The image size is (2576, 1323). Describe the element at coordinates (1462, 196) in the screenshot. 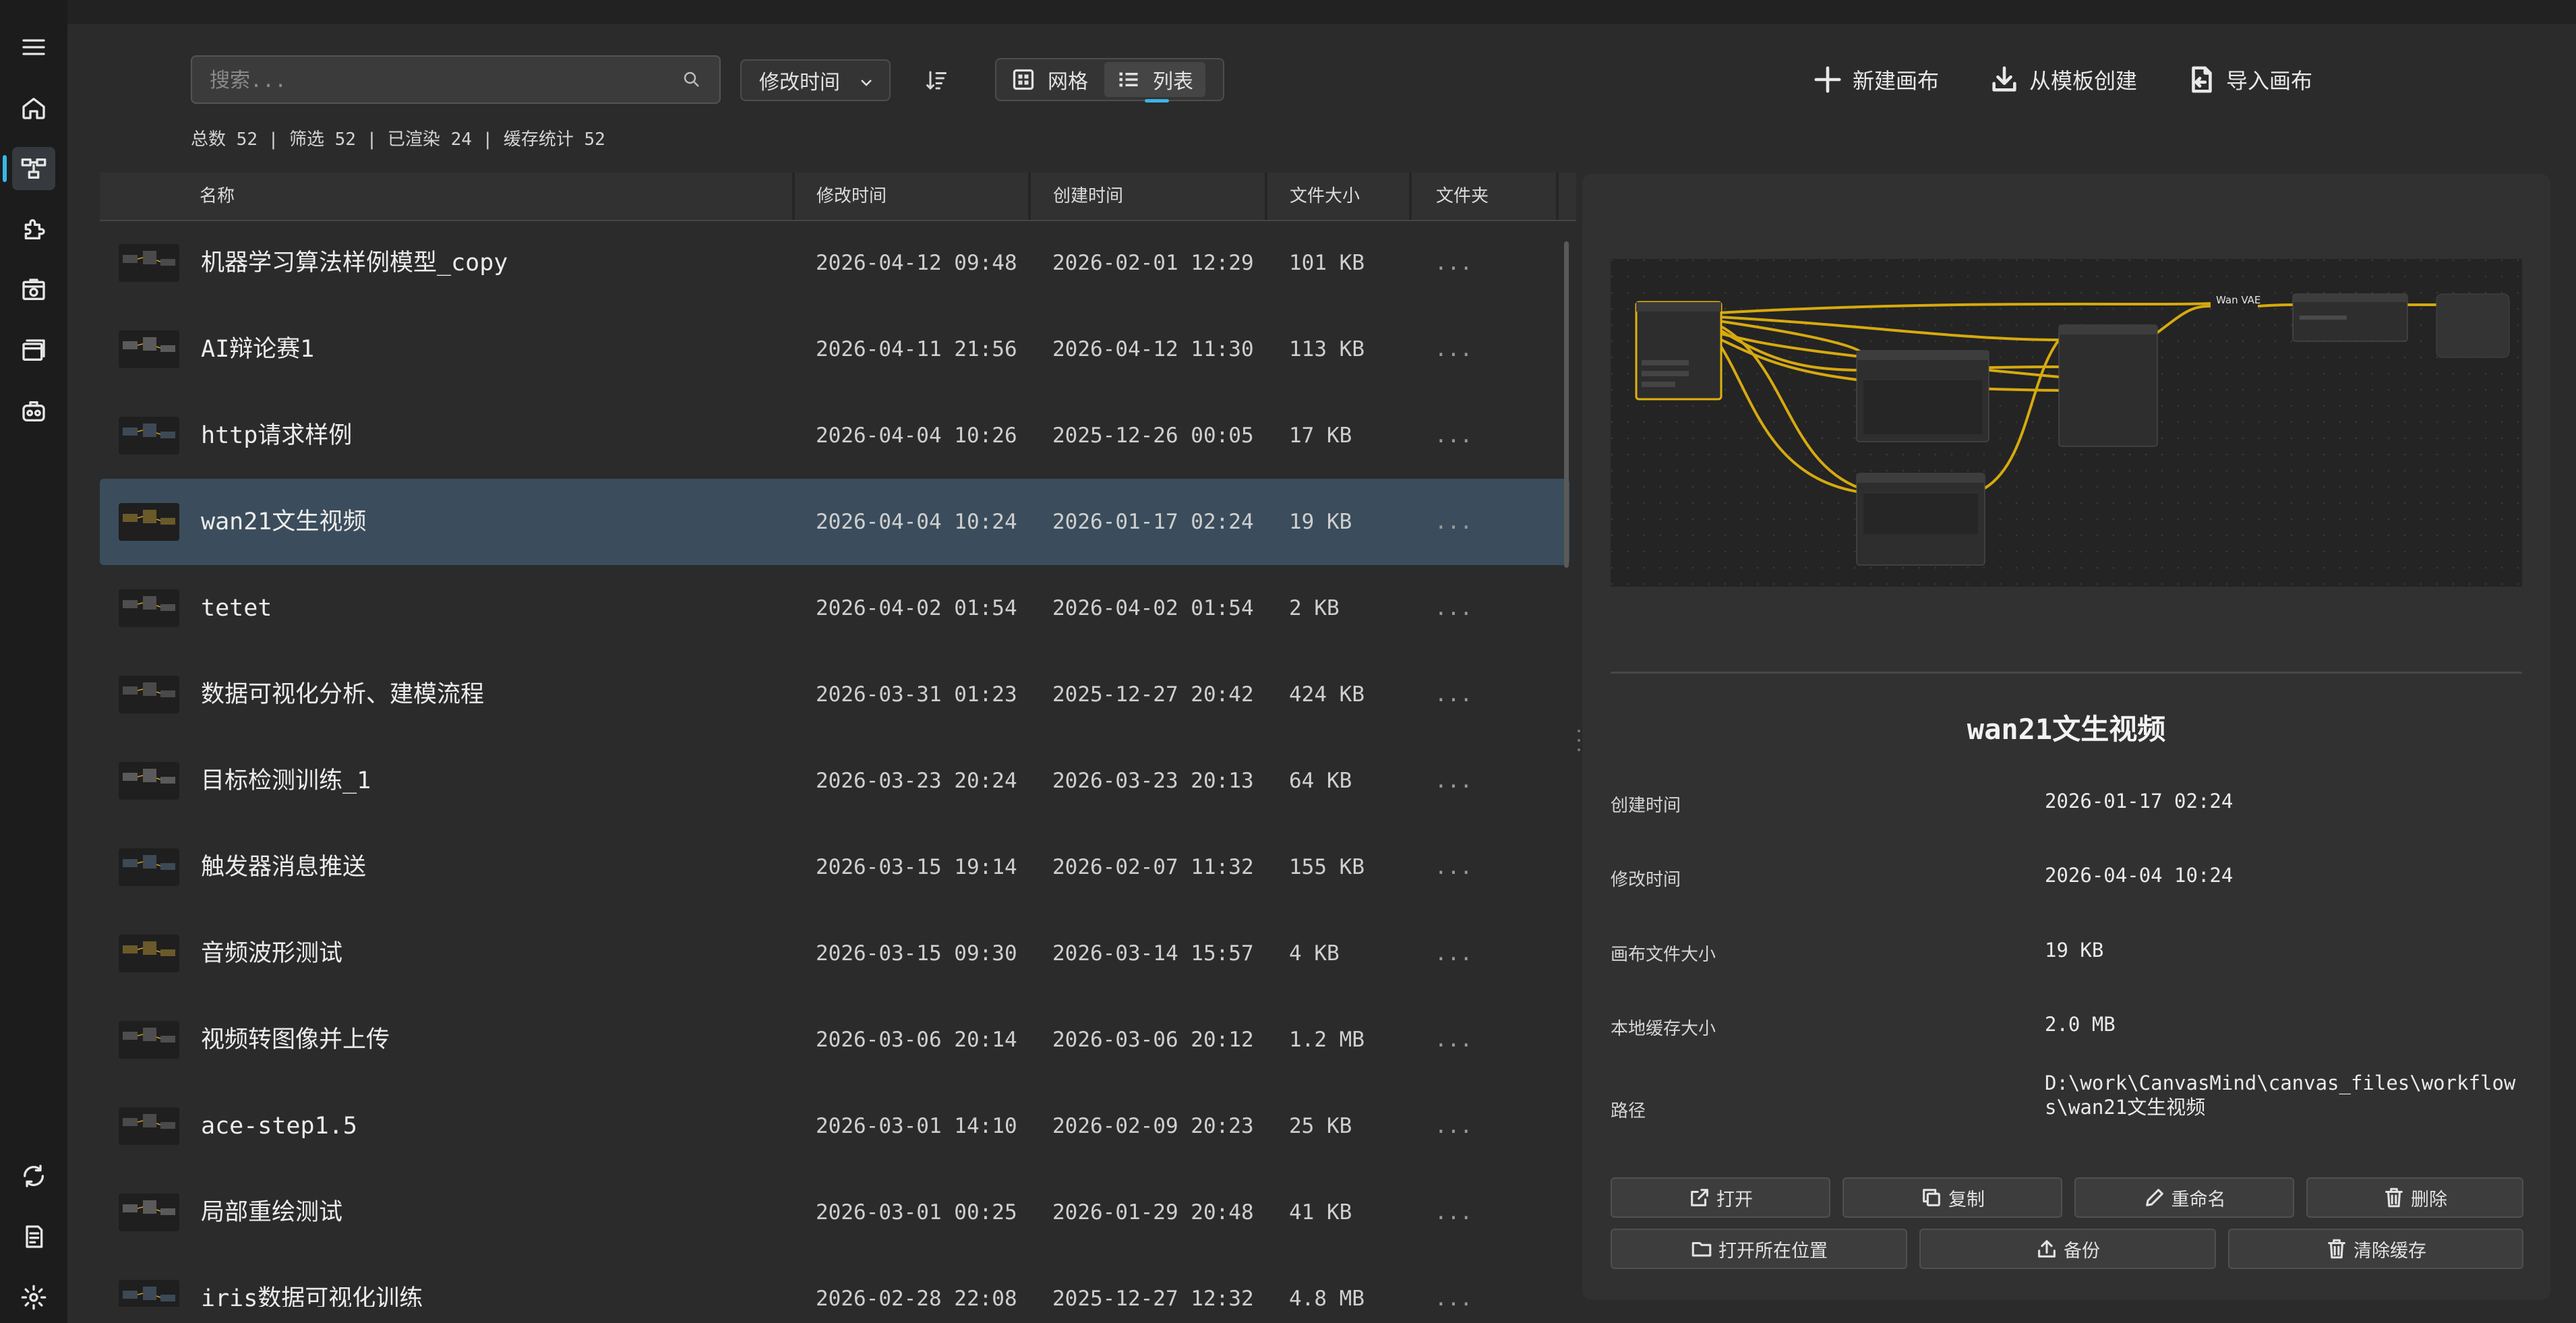

I see `column-header-folder: 文件夹` at that location.